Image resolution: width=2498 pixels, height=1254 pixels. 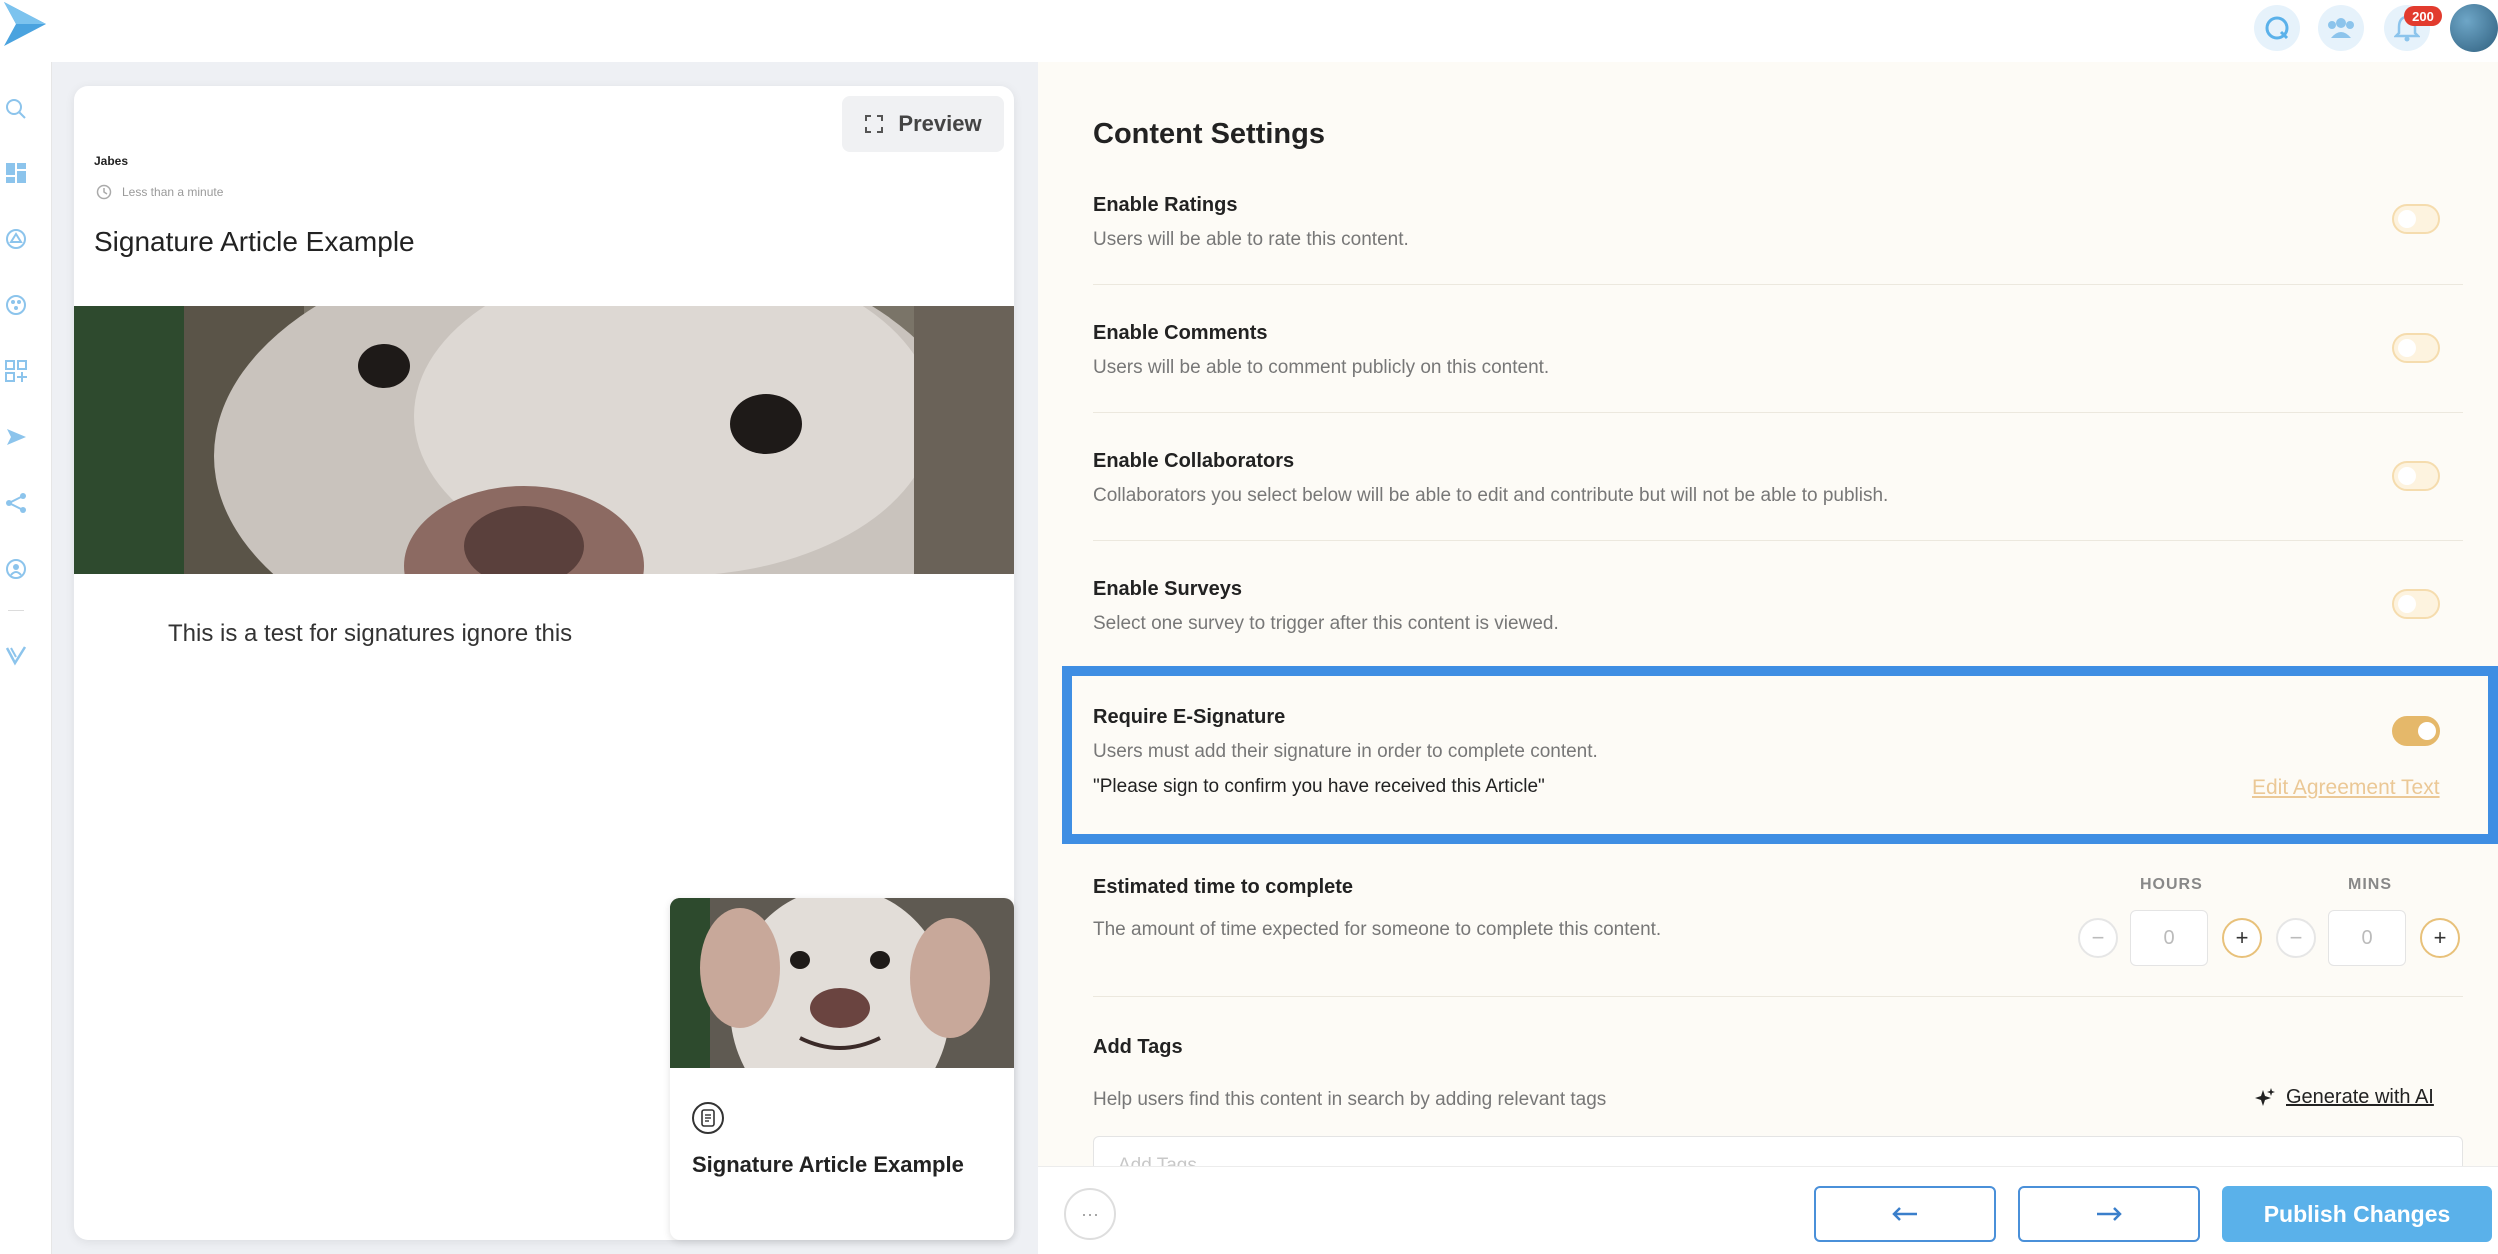 I want to click on notification-badge: 200, so click(x=2423, y=16).